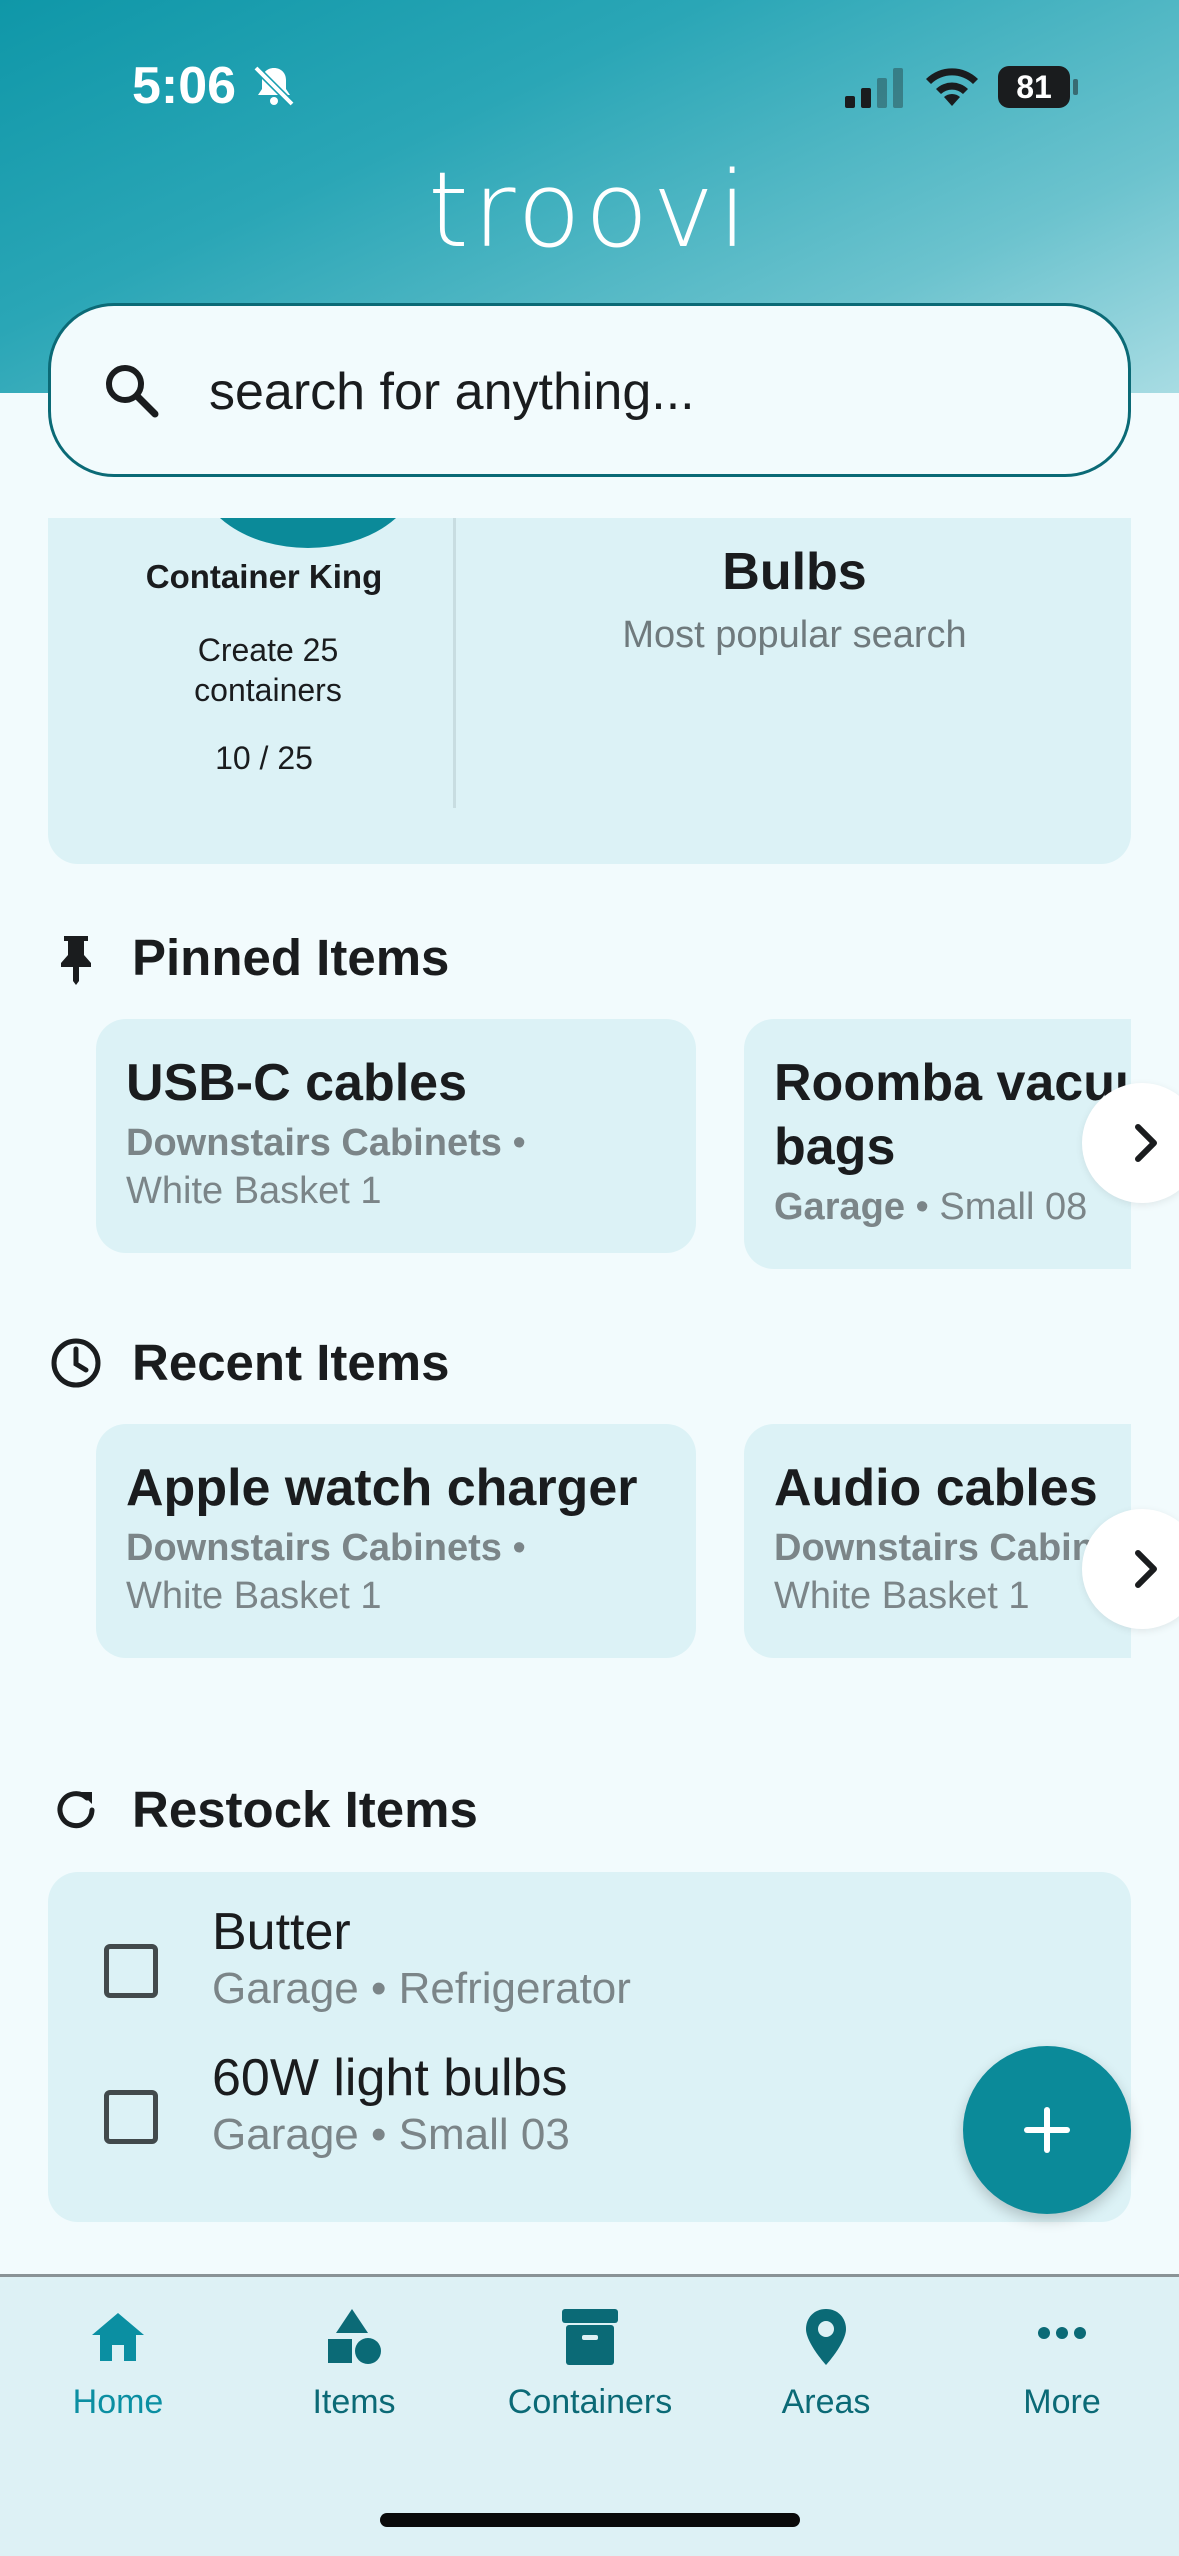 This screenshot has height=2556, width=1179. Describe the element at coordinates (76, 1363) in the screenshot. I see `clock-icon` at that location.